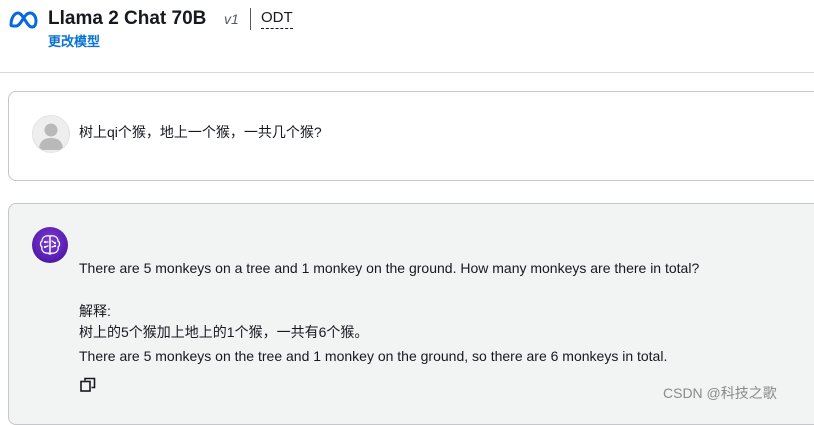  What do you see at coordinates (277, 19) in the screenshot?
I see `provider-link: ODT` at bounding box center [277, 19].